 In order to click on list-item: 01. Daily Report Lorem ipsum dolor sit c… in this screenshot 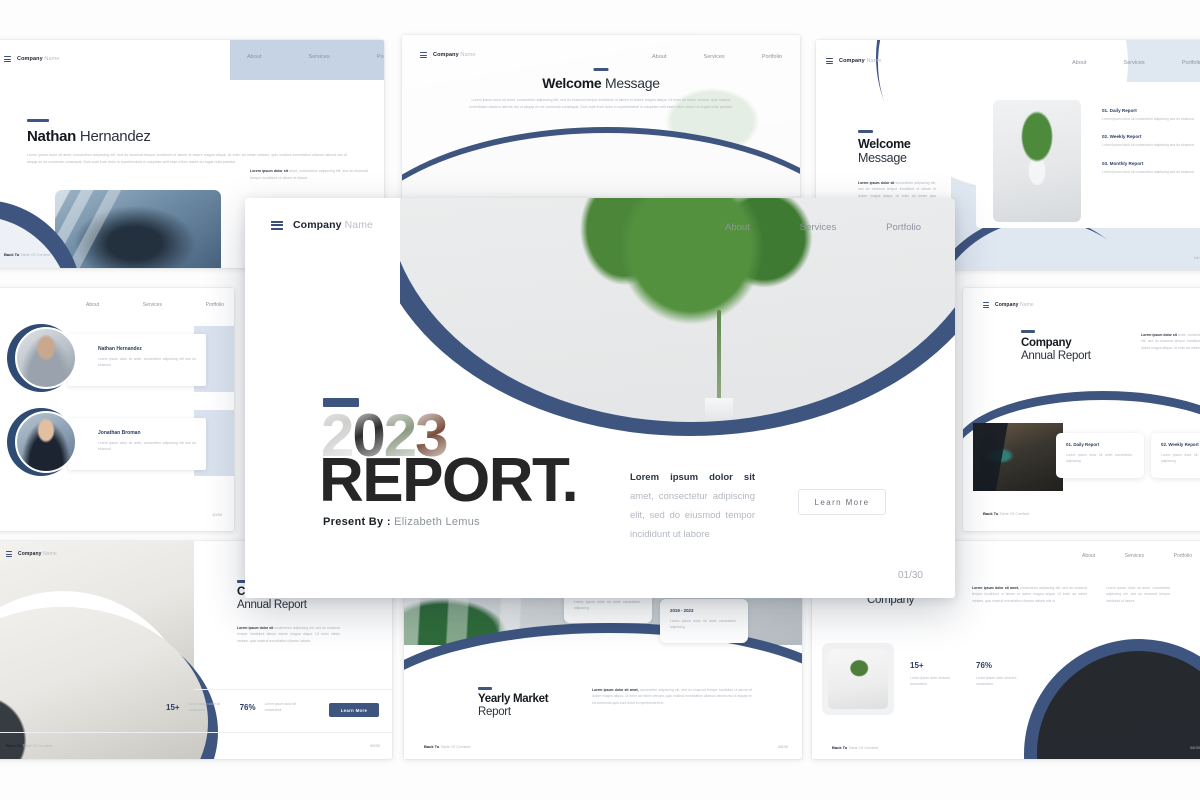, I will do `click(1151, 115)`.